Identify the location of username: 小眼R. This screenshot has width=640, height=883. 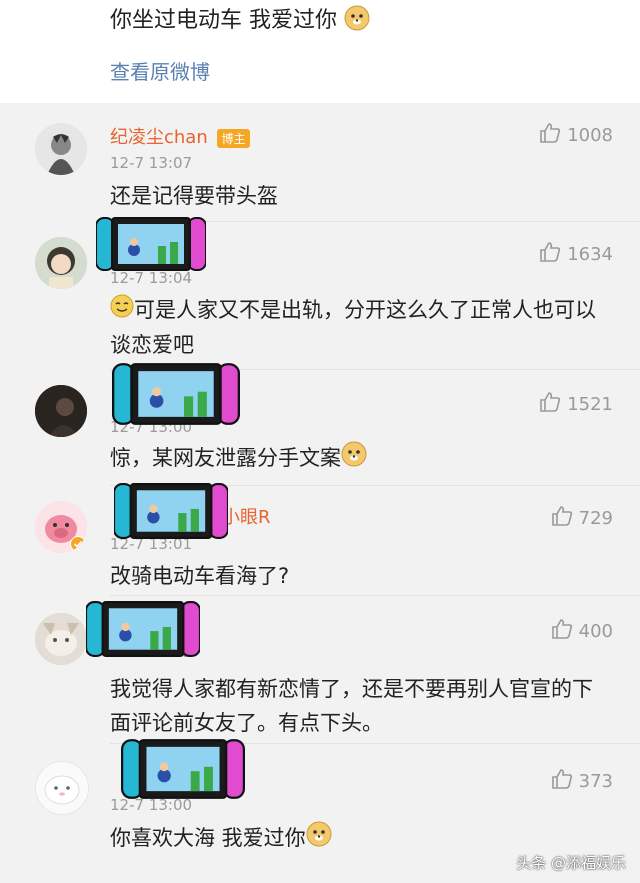
(246, 516).